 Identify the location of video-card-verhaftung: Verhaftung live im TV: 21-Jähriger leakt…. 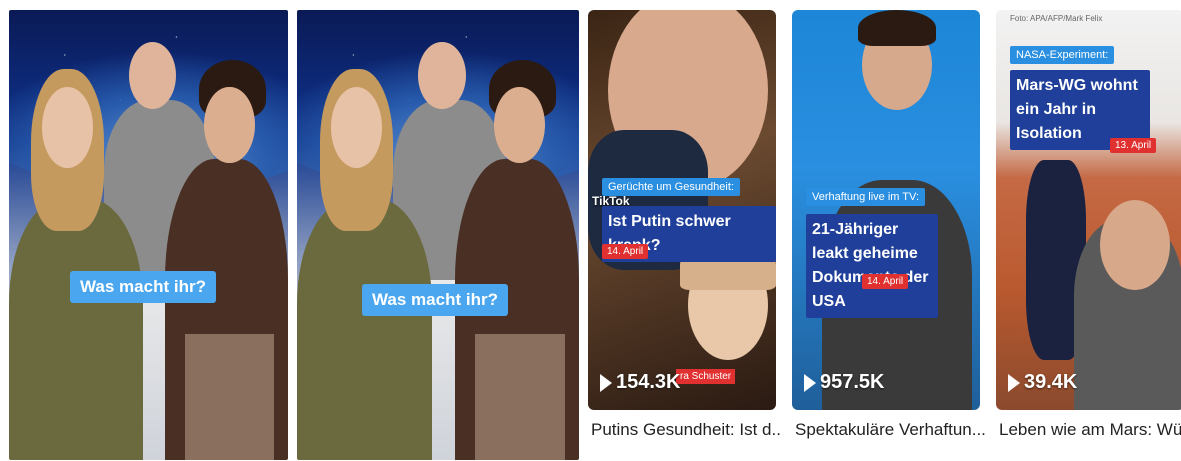
(886, 210).